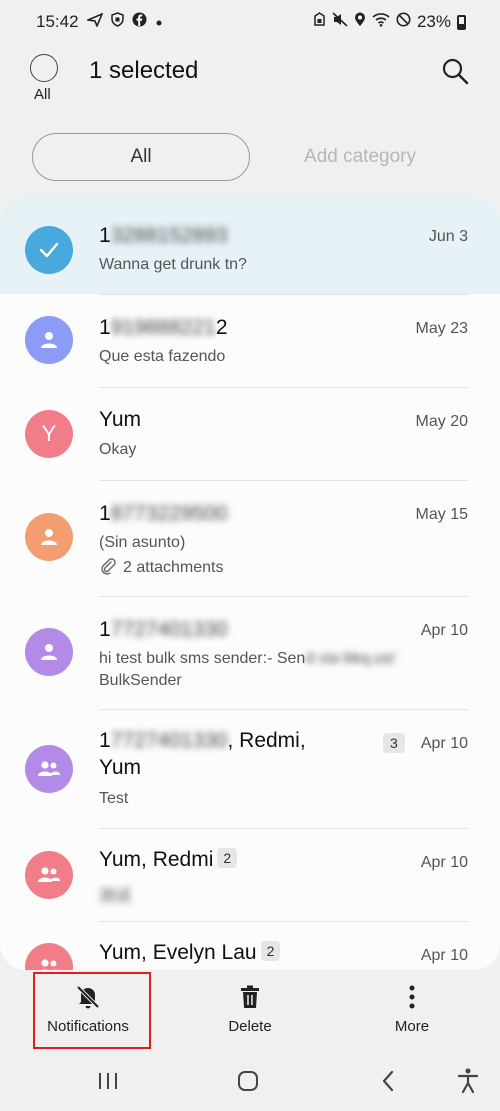  I want to click on category-all-tab: All, so click(141, 157).